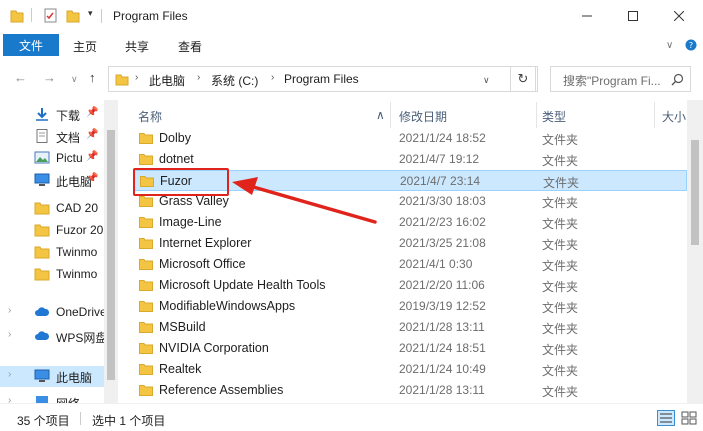 This screenshot has height=431, width=703. Describe the element at coordinates (52, 180) in the screenshot. I see `nav-item: 此电脑 📌` at that location.